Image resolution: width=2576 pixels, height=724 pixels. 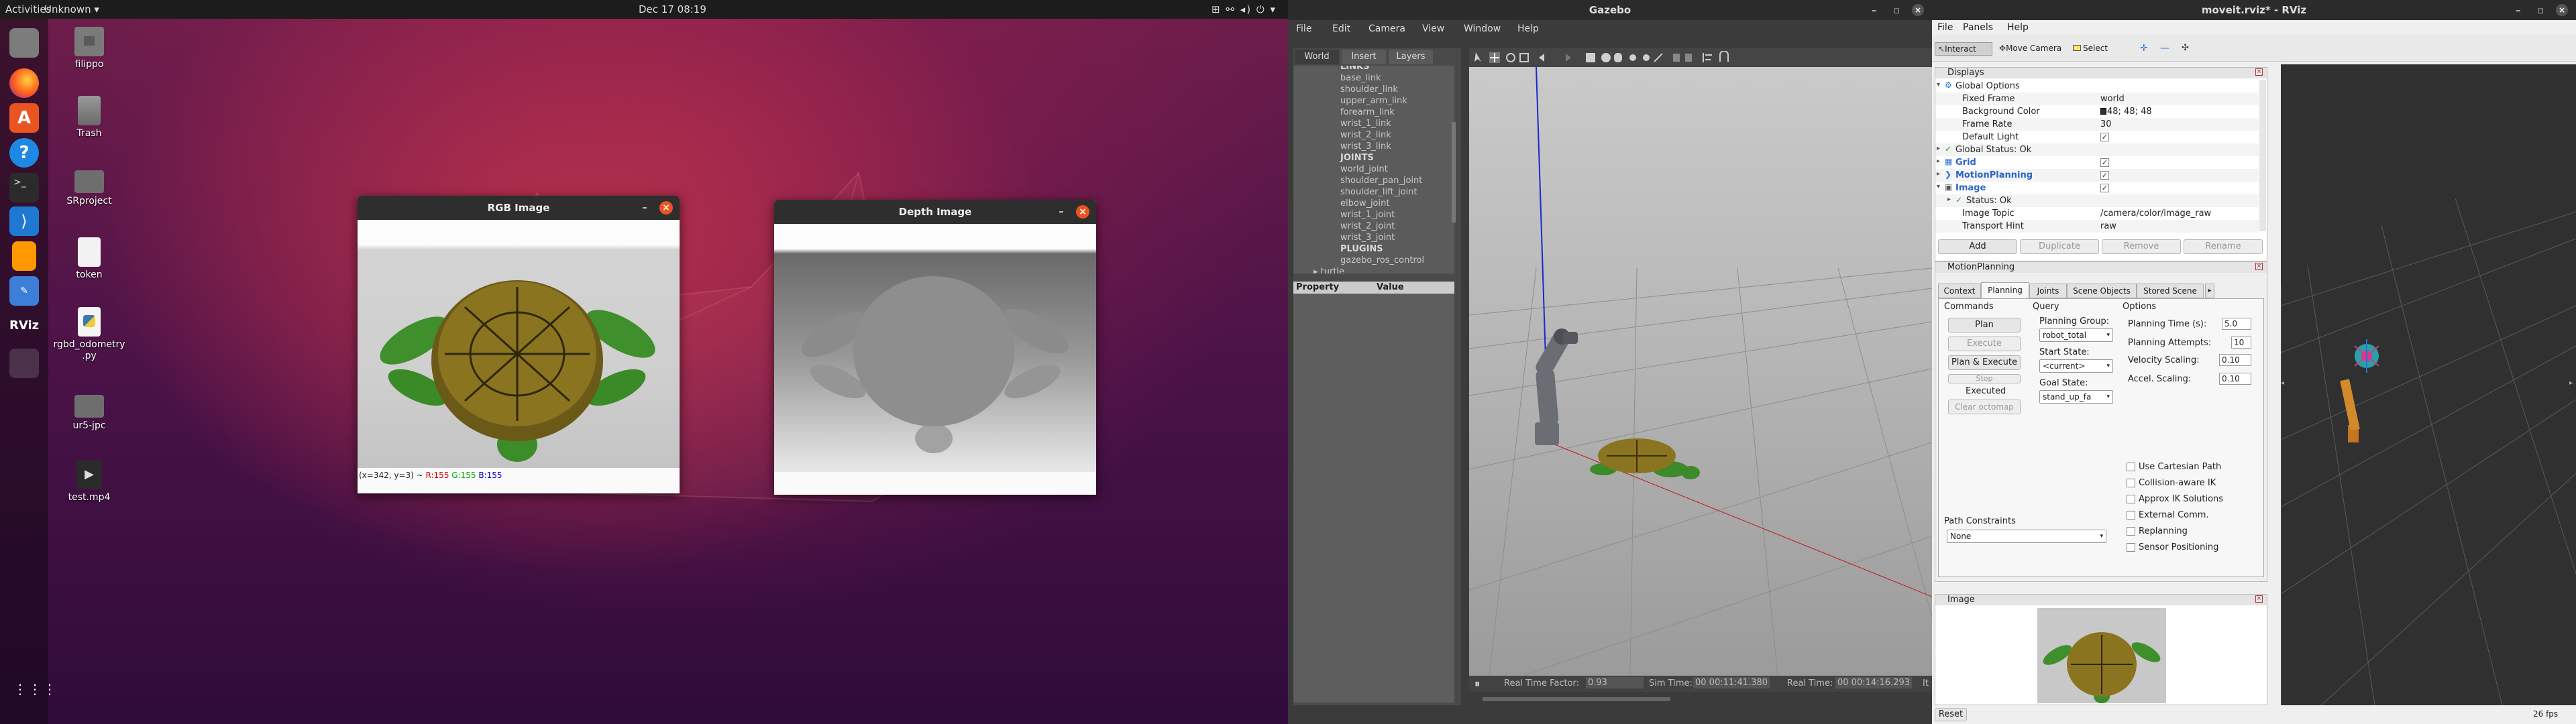 What do you see at coordinates (2076, 397) in the screenshot?
I see `goal-state-select: stand_up_fa ▾` at bounding box center [2076, 397].